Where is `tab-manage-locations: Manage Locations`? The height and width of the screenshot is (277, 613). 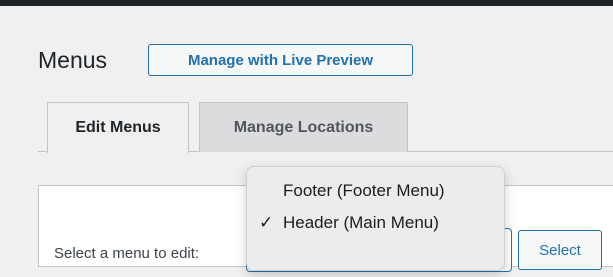
tab-manage-locations: Manage Locations is located at coordinates (303, 127).